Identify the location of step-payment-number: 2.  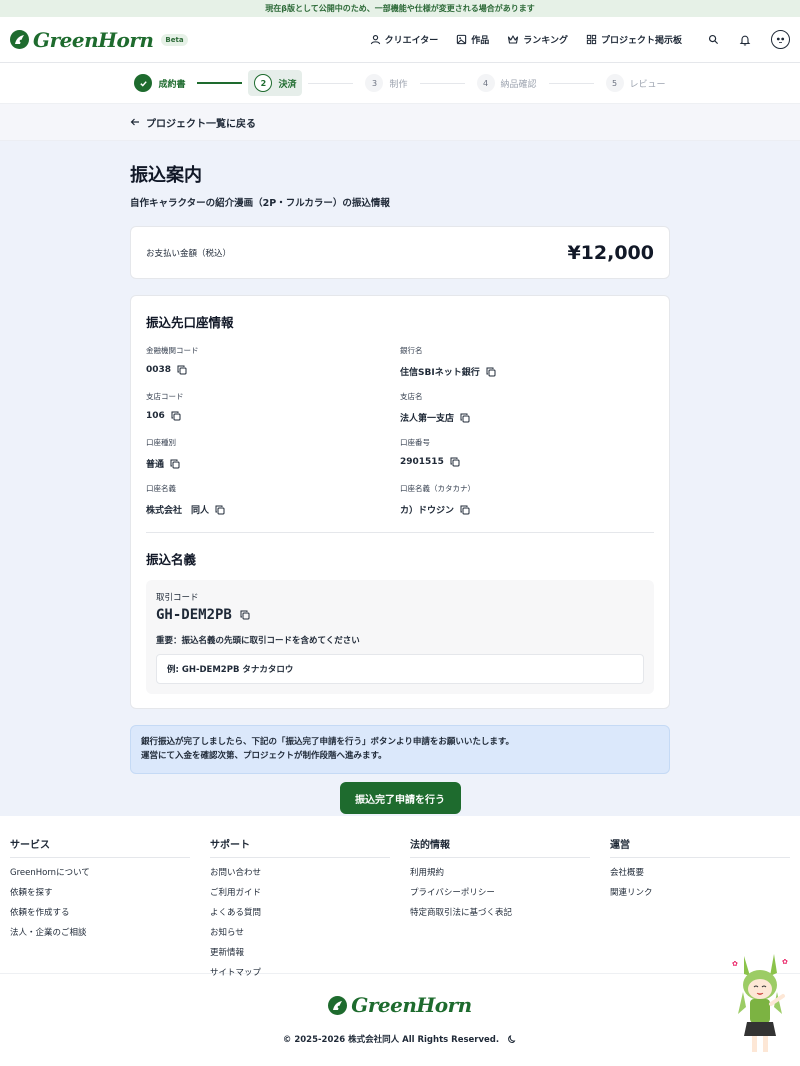
(263, 83).